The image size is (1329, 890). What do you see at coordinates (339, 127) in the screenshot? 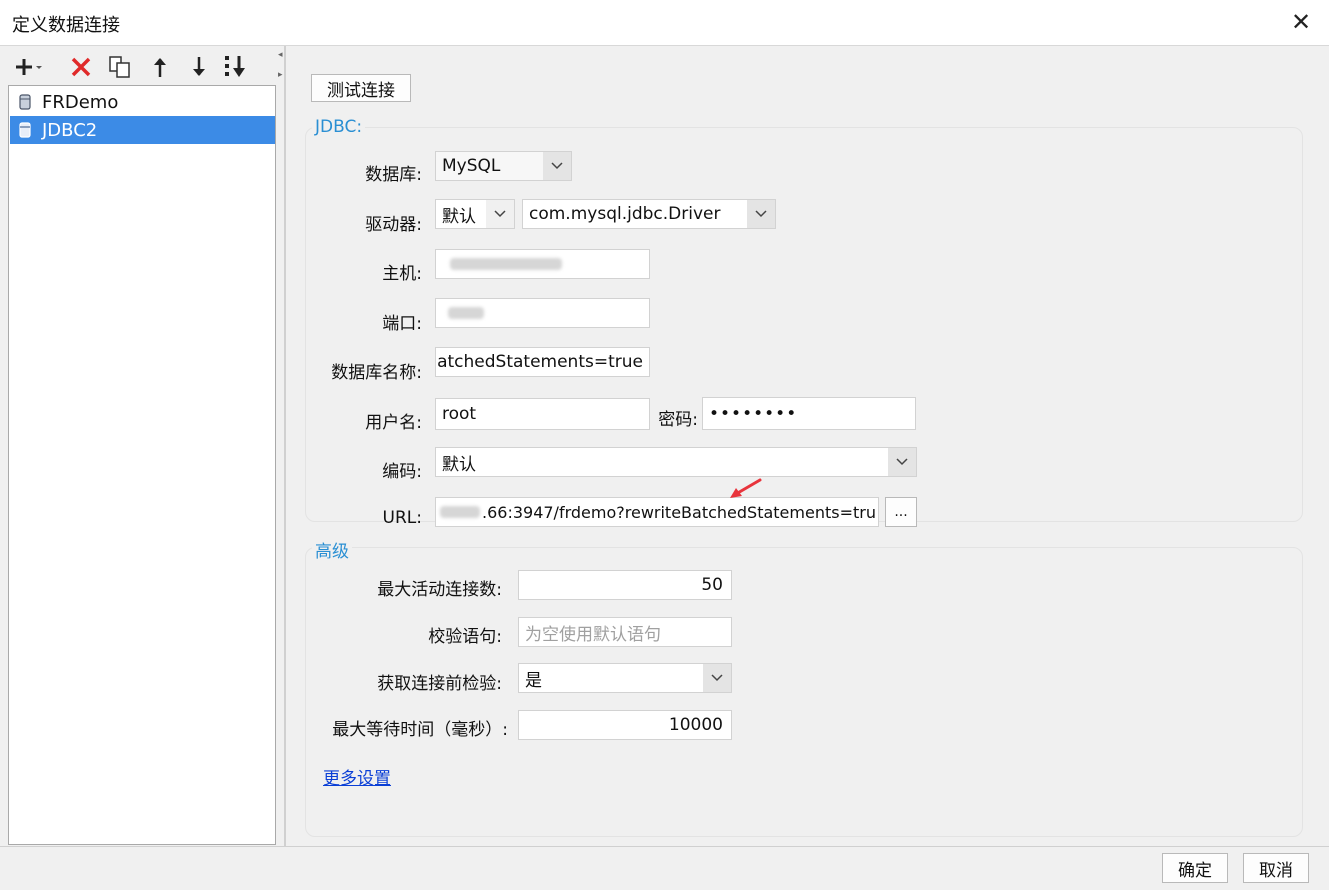
I see `jdbc-group-title: JDBC:` at bounding box center [339, 127].